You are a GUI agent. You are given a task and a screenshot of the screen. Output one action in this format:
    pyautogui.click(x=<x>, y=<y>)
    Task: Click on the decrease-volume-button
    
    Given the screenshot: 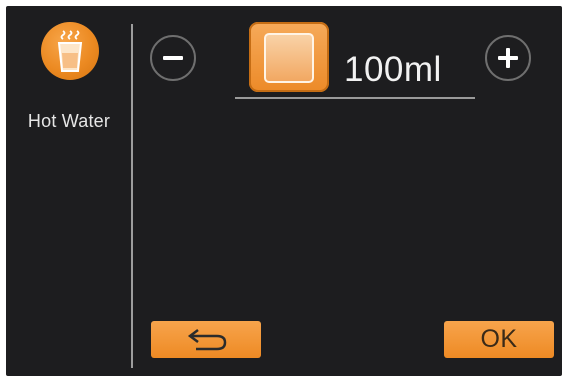 What is the action you would take?
    pyautogui.click(x=173, y=58)
    